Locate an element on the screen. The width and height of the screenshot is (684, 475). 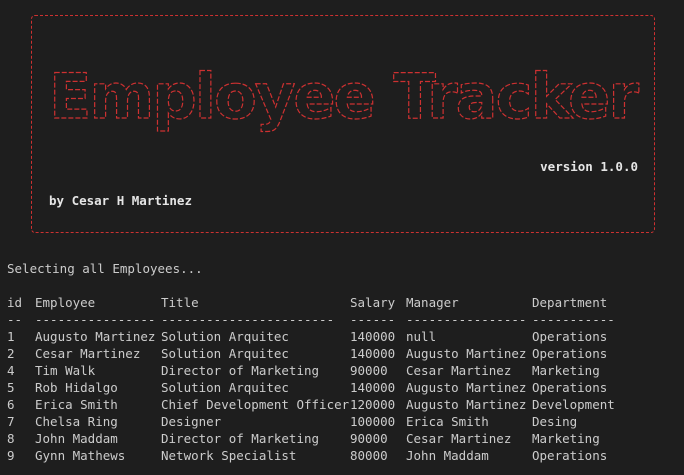
table-header-employee: Employee is located at coordinates (65, 302).